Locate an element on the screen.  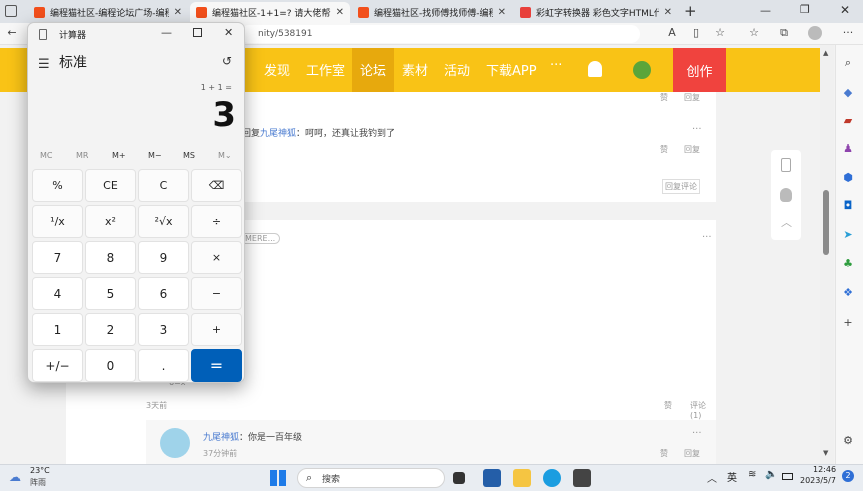
digit-1-button: 1 is located at coordinates (57, 329).